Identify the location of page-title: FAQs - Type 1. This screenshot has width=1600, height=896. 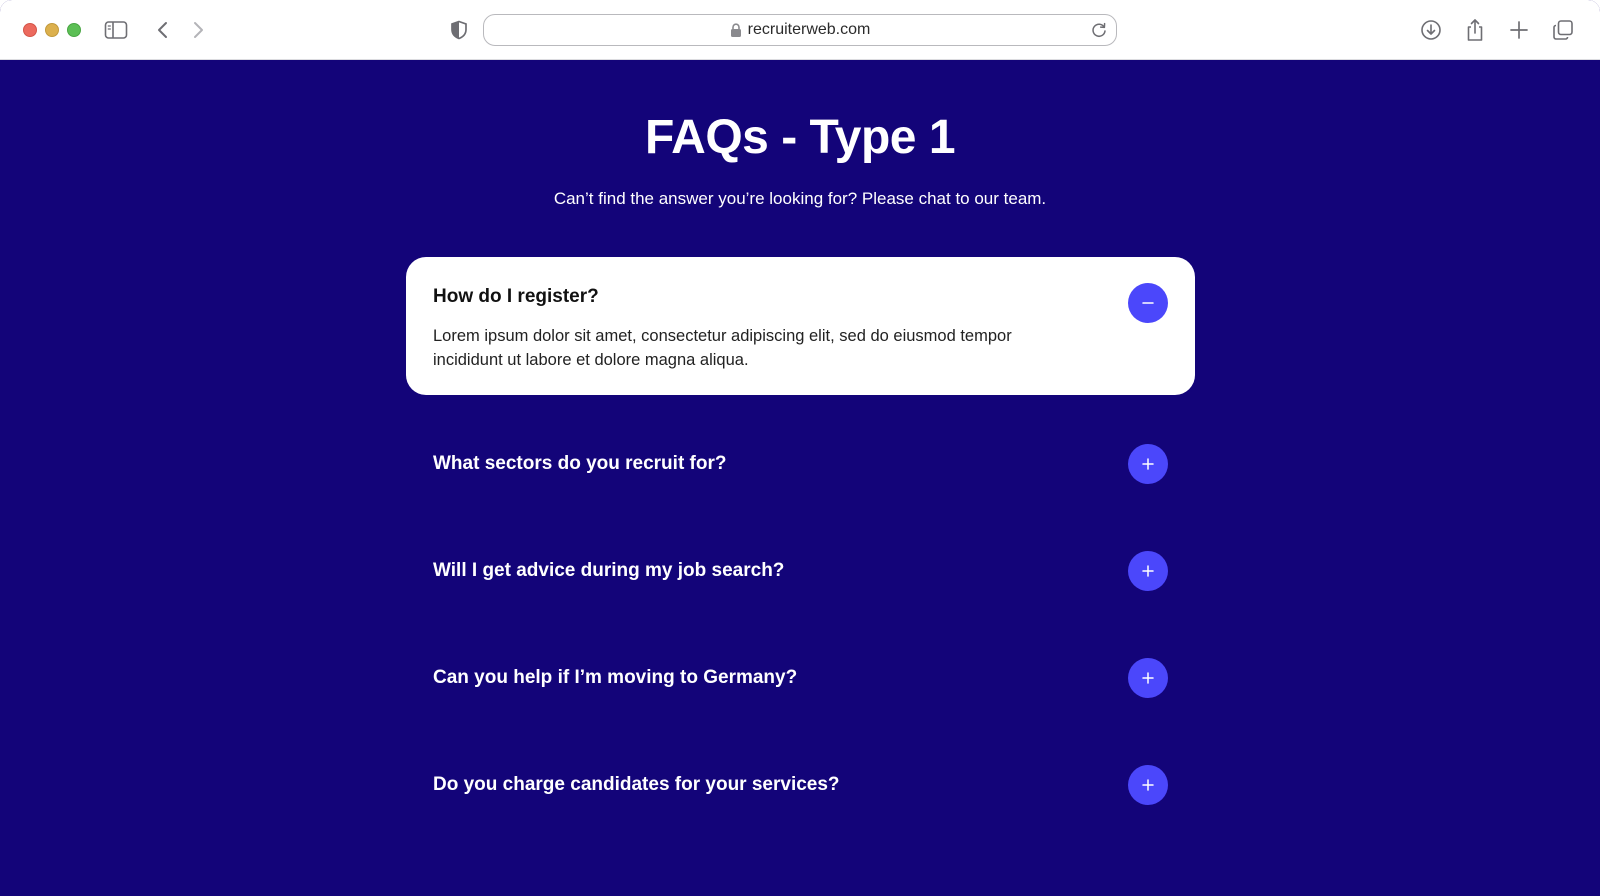
(800, 137).